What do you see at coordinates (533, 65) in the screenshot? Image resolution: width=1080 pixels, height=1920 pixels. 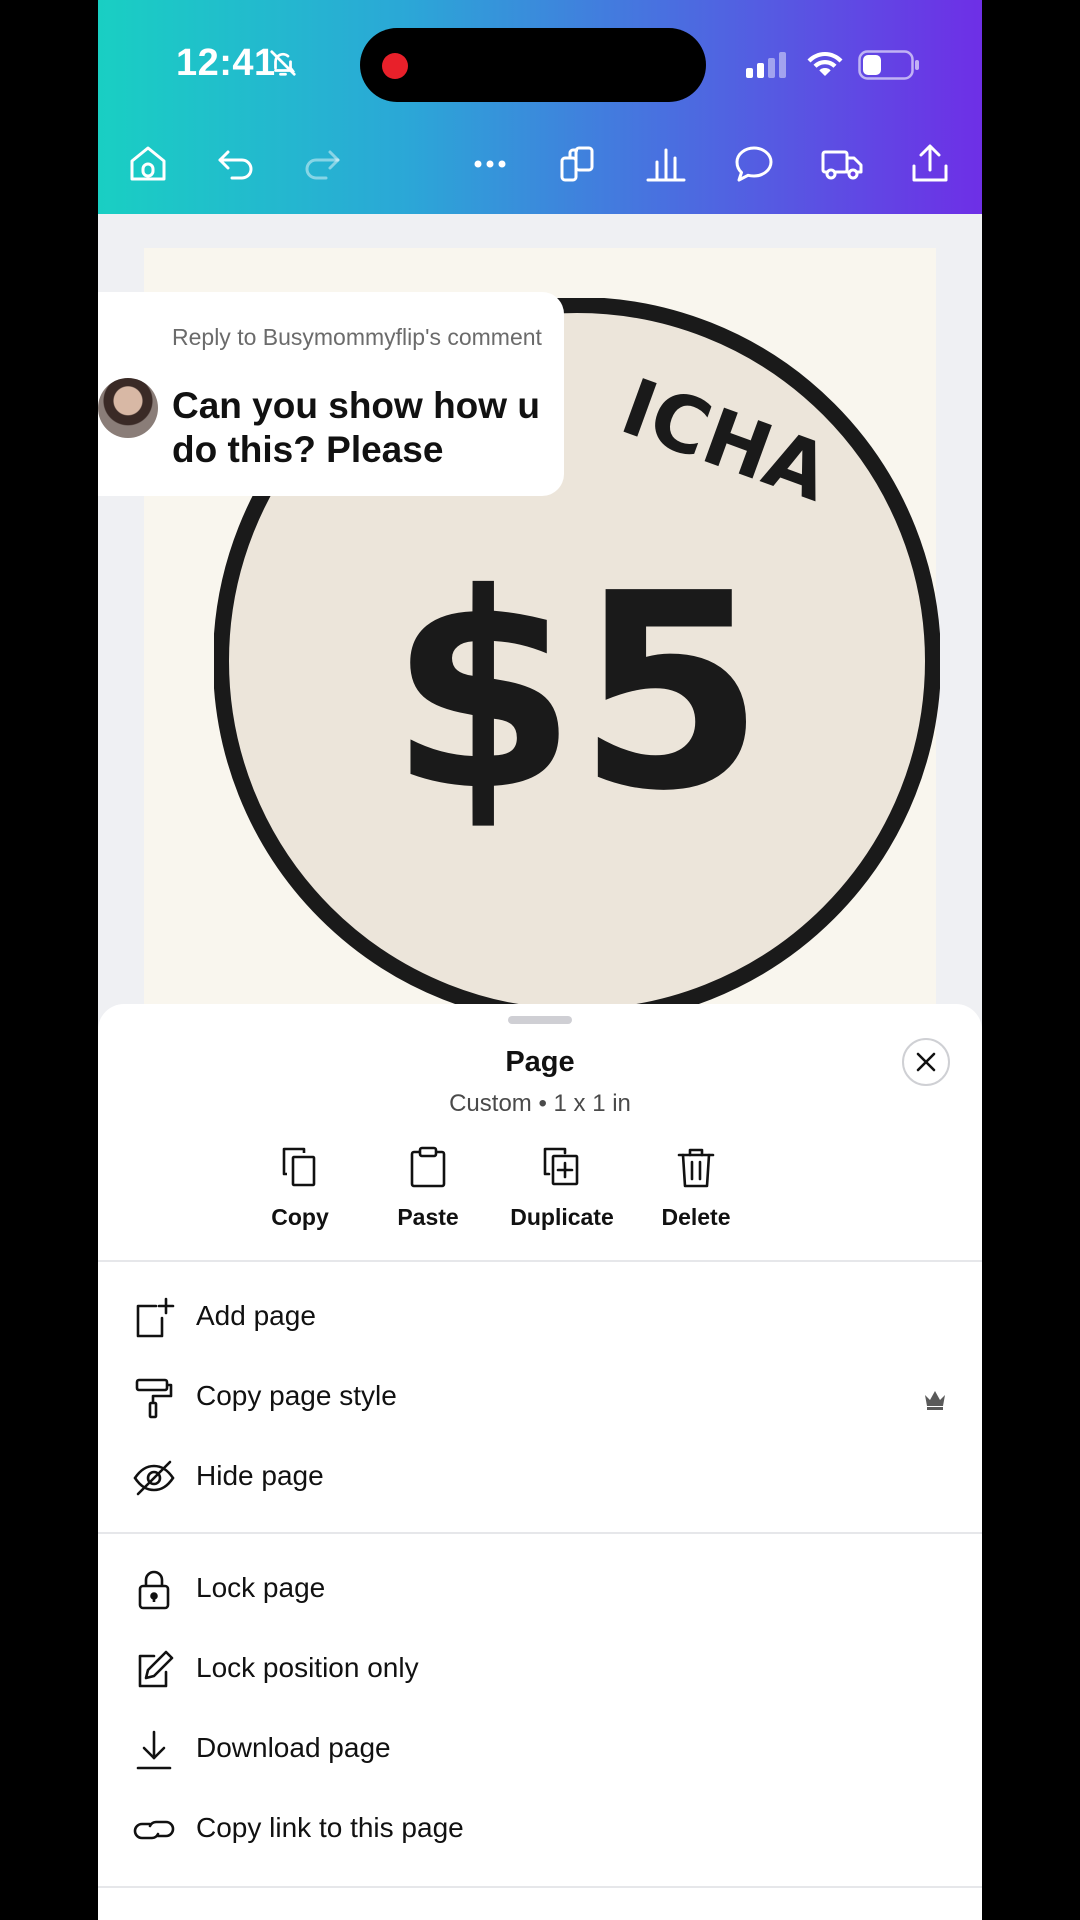 I see `dynamic-island` at bounding box center [533, 65].